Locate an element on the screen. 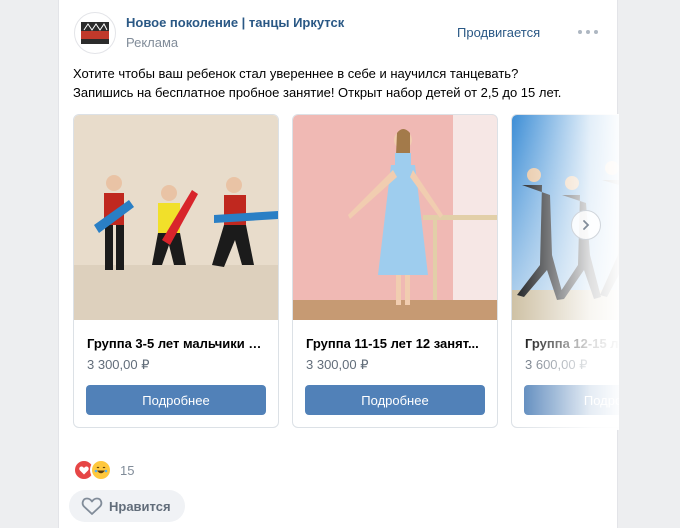 The height and width of the screenshot is (528, 680). more-icon is located at coordinates (588, 32).